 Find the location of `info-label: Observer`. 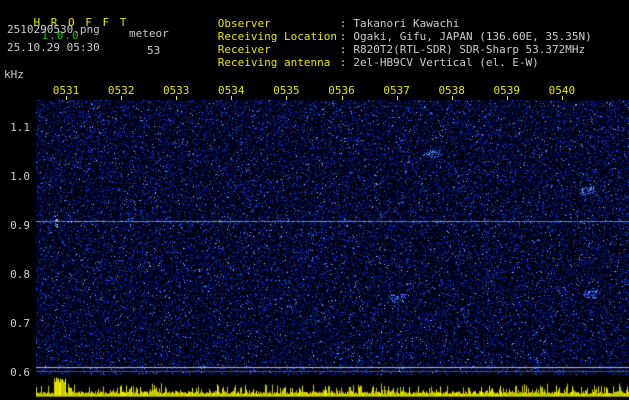

info-label: Observer is located at coordinates (244, 23).